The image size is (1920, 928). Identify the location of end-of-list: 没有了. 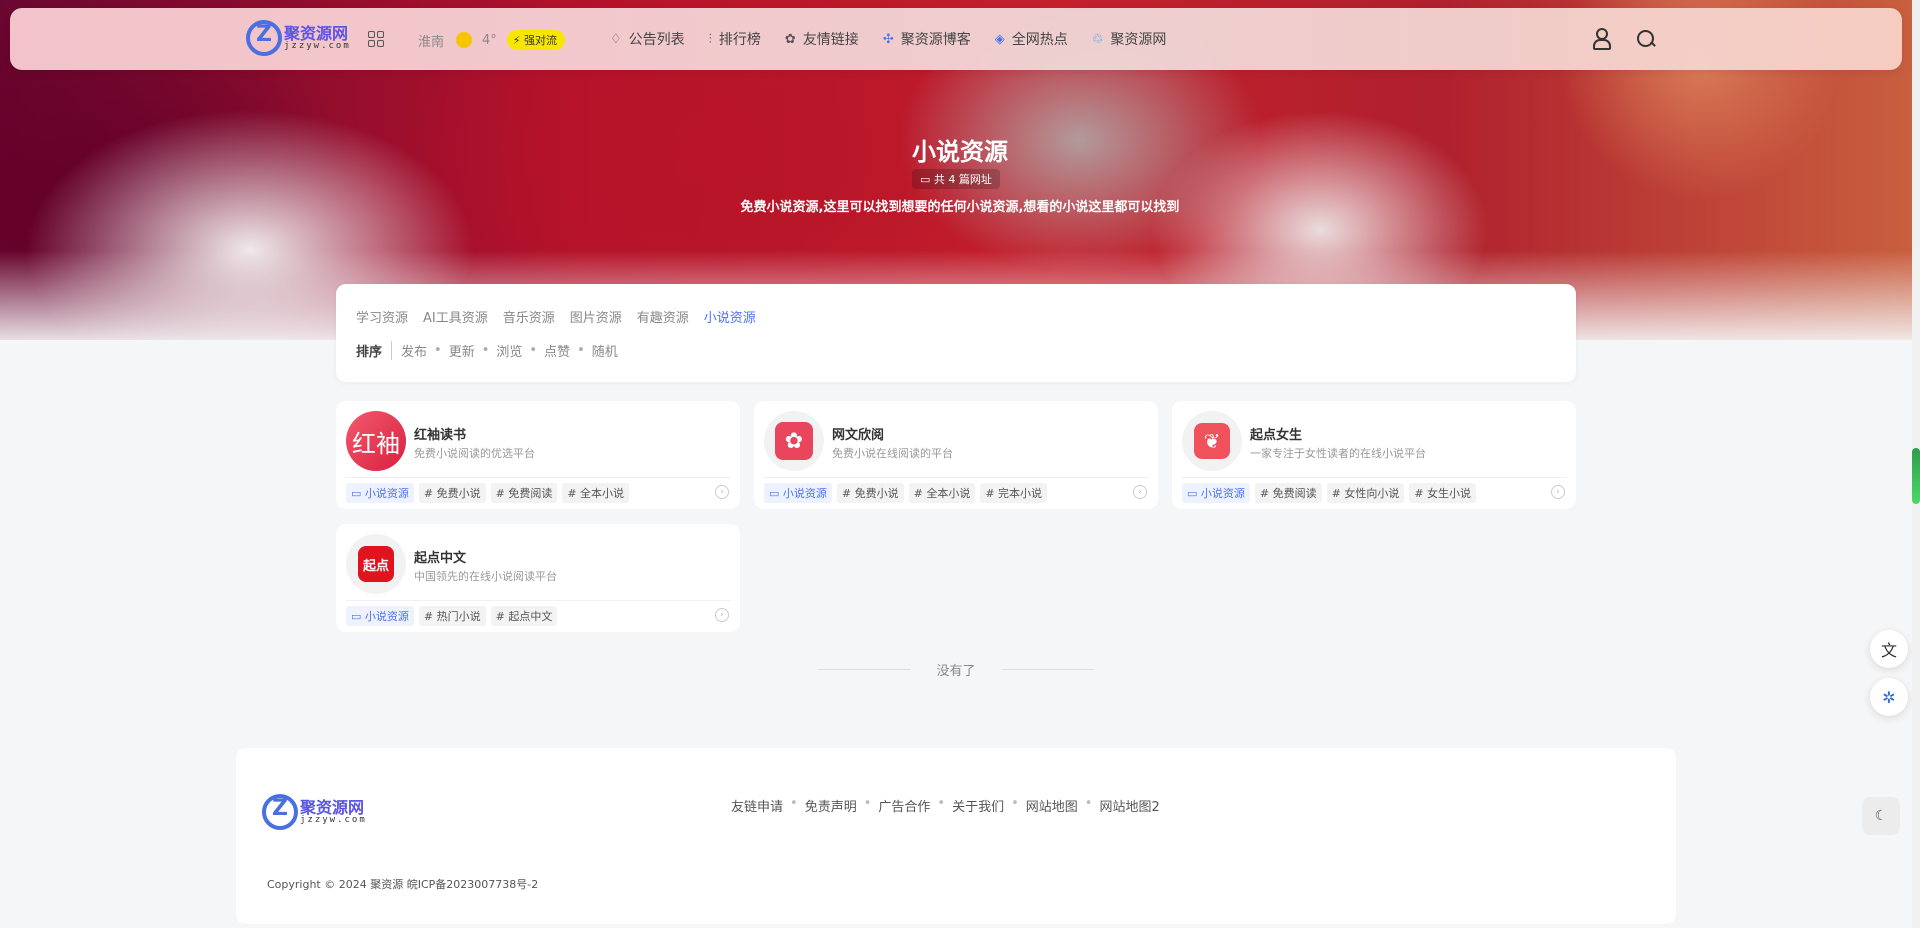
(956, 669).